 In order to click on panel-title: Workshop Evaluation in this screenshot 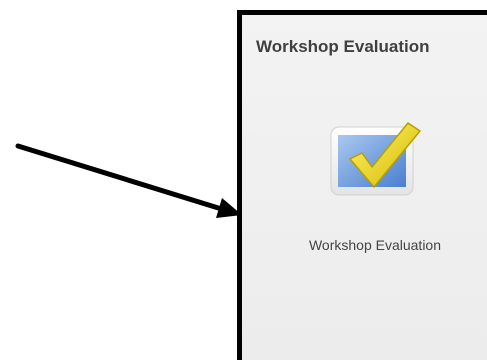, I will do `click(343, 46)`.